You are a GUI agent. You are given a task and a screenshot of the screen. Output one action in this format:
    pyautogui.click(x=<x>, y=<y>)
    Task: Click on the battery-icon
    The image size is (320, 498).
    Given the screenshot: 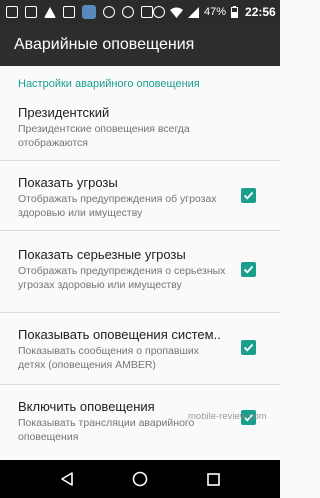 What is the action you would take?
    pyautogui.click(x=235, y=12)
    